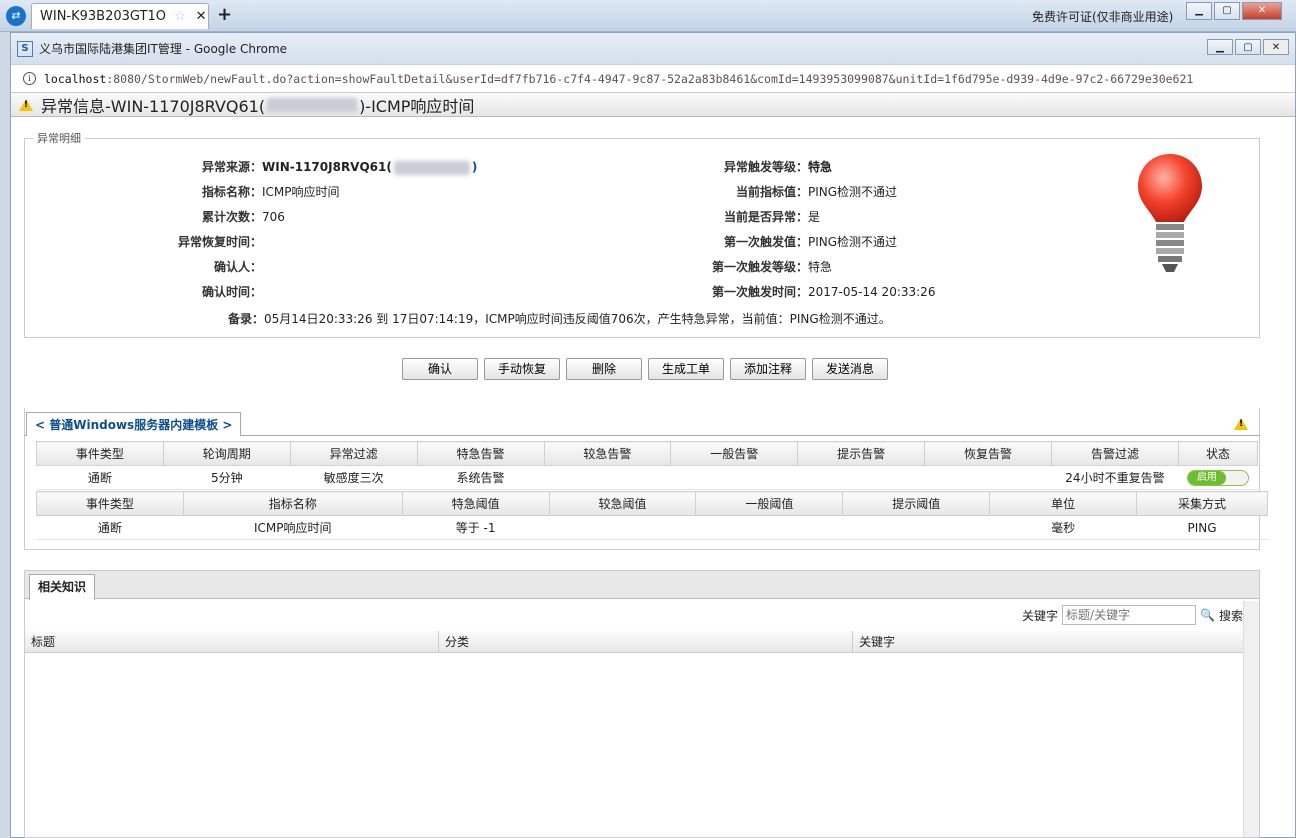 This screenshot has height=838, width=1296. I want to click on search-icon: 🔍, so click(1207, 615).